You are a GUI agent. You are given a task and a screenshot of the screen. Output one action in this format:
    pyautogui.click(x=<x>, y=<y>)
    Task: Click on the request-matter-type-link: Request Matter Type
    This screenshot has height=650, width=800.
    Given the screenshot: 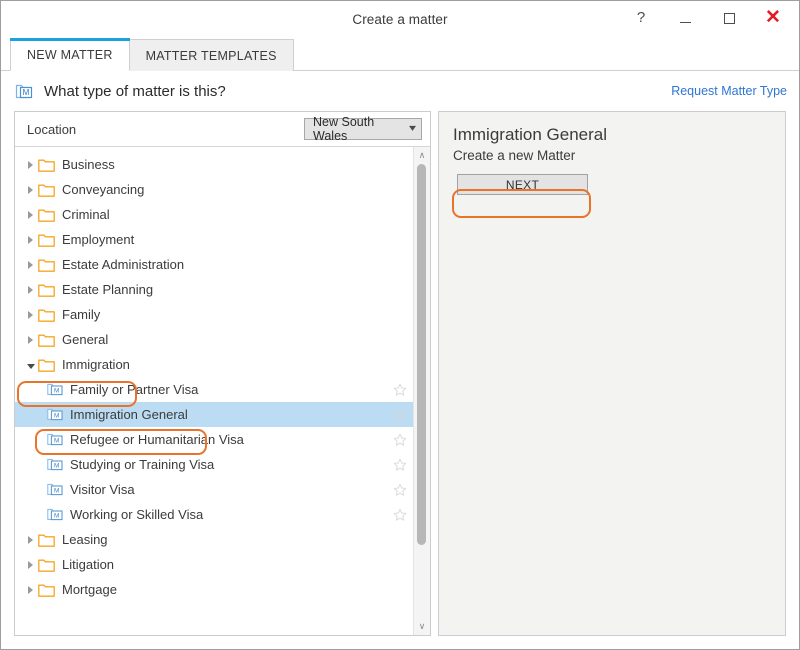 What is the action you would take?
    pyautogui.click(x=729, y=91)
    